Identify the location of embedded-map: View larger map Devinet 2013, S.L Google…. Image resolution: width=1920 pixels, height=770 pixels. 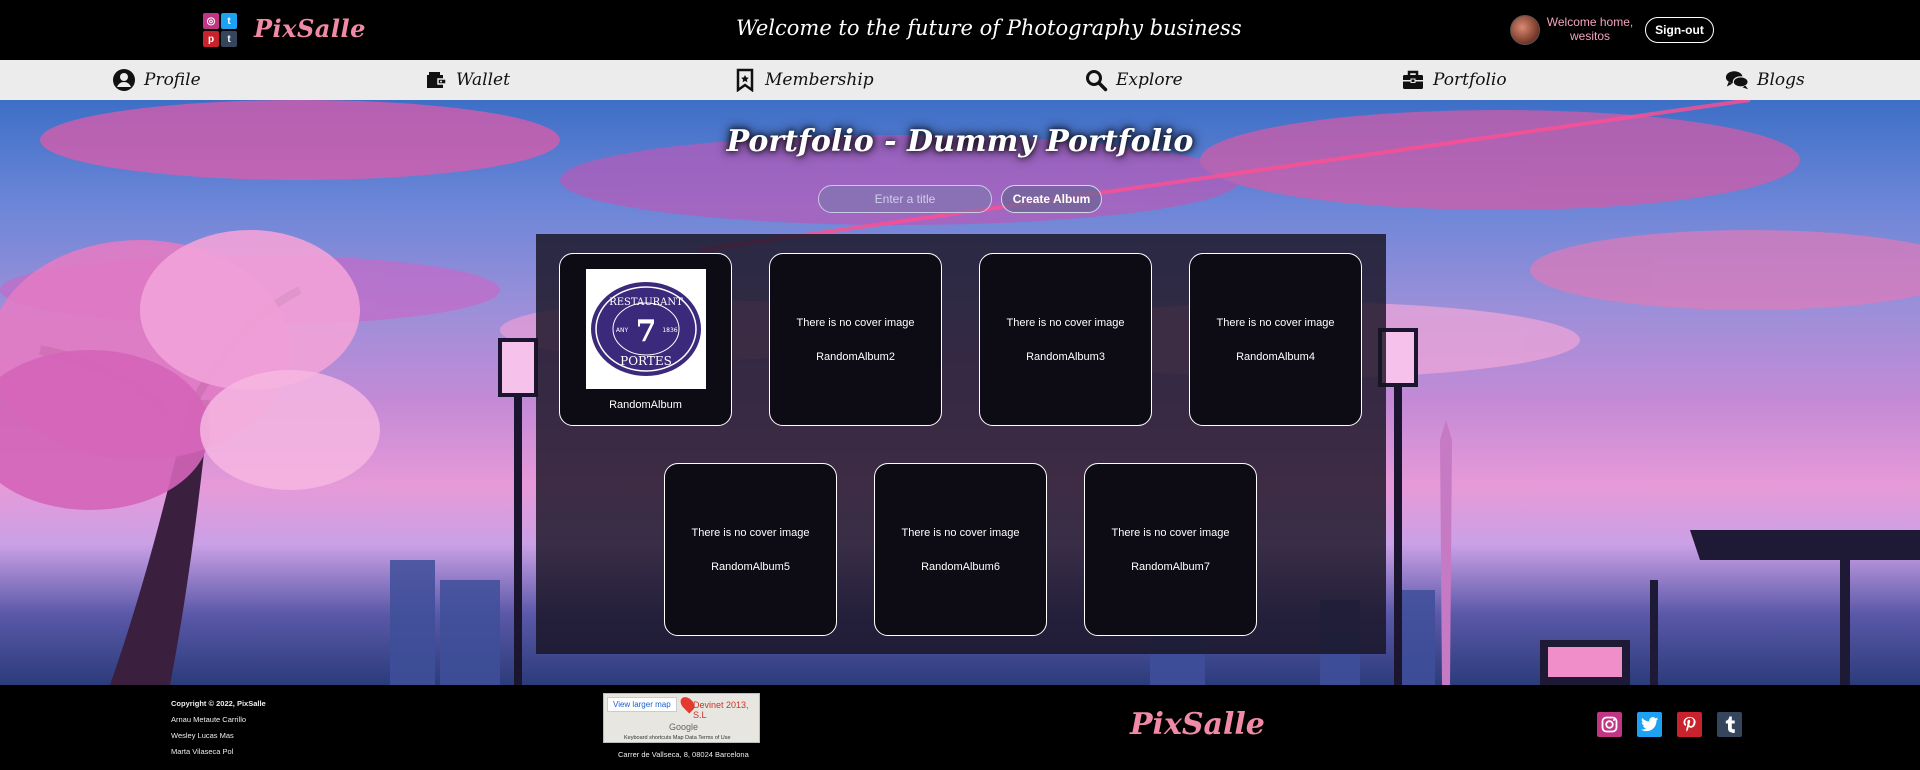
(681, 718).